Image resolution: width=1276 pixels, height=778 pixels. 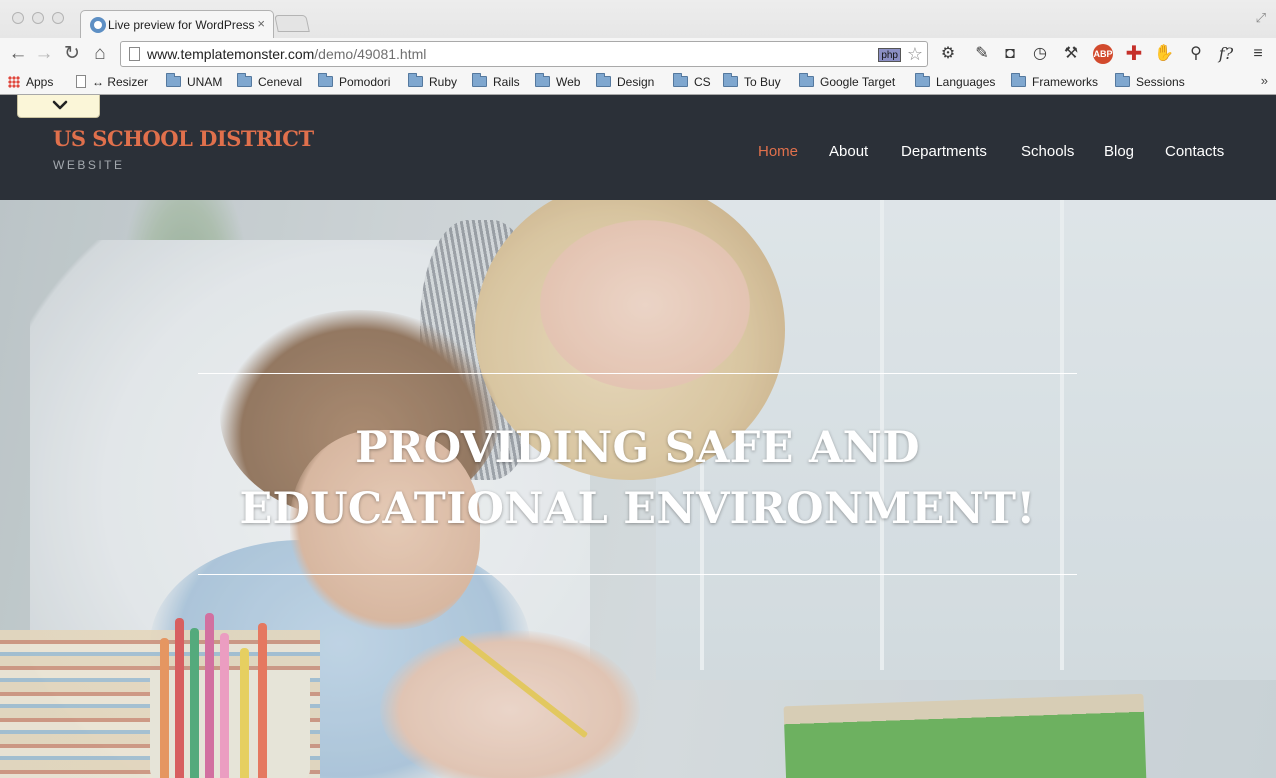 I want to click on settings-gear-icon: ⚙, so click(x=948, y=54).